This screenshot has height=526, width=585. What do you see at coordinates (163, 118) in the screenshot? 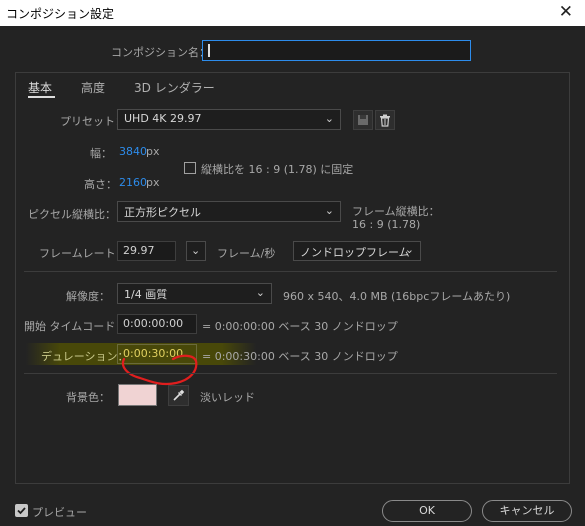
I see `preset-value: UHD 4K 29.97` at bounding box center [163, 118].